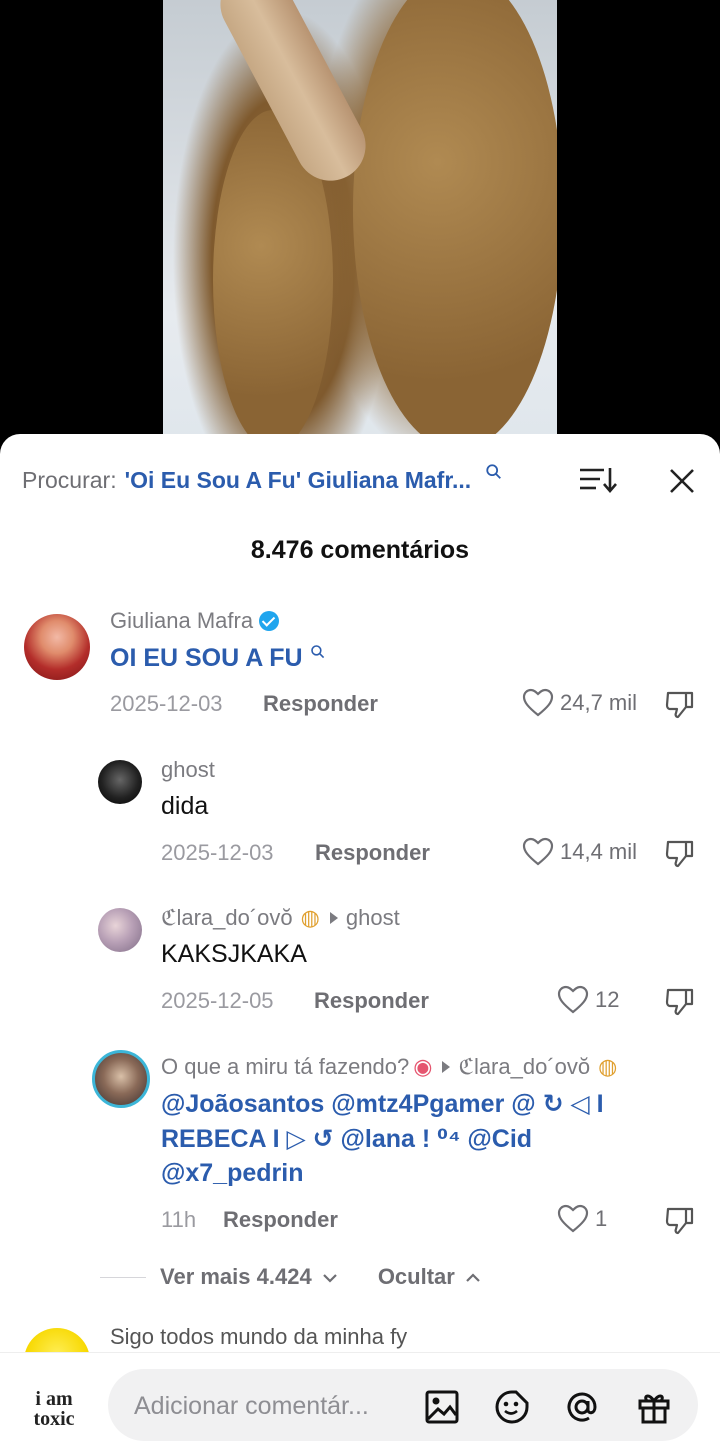 This screenshot has width=720, height=1452. Describe the element at coordinates (188, 770) in the screenshot. I see `comment-username: ghost` at that location.